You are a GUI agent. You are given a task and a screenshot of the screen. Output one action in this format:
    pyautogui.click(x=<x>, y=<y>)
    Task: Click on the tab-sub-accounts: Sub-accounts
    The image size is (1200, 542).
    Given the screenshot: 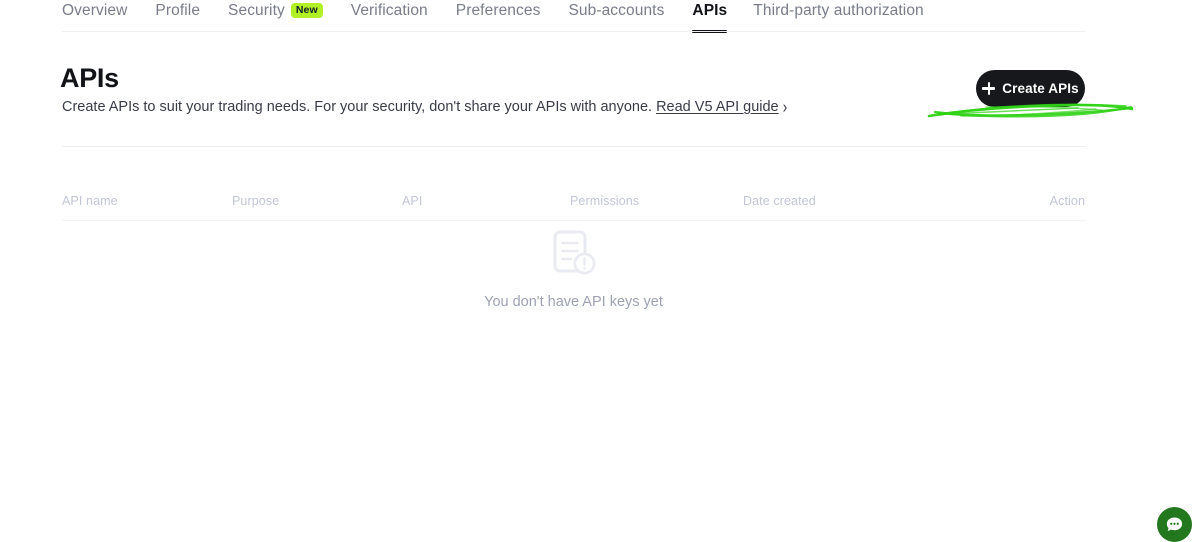 What is the action you would take?
    pyautogui.click(x=616, y=11)
    